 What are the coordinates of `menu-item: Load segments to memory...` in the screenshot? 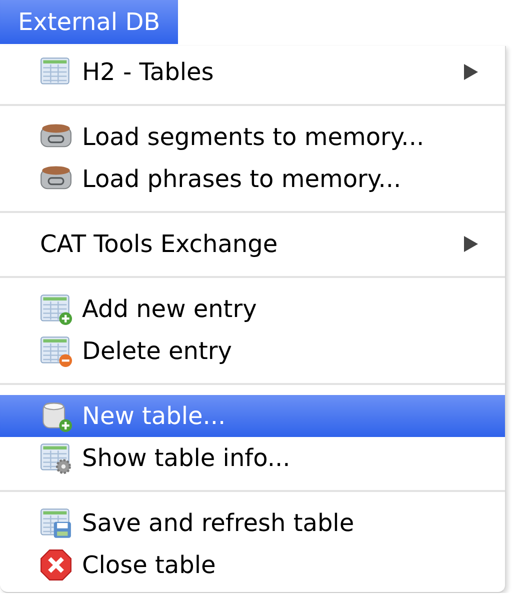 It's located at (252, 137).